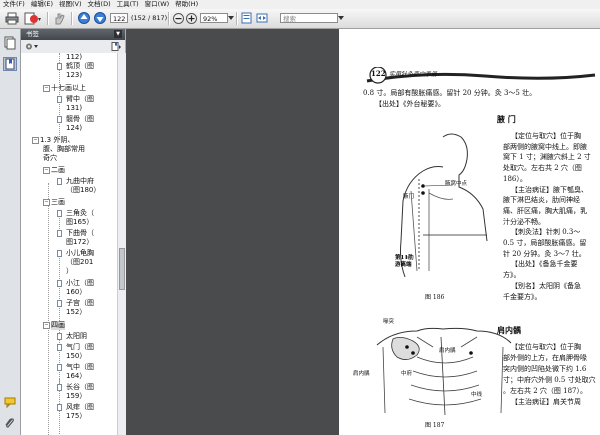  I want to click on panel-options-button: ▼, so click(118, 34).